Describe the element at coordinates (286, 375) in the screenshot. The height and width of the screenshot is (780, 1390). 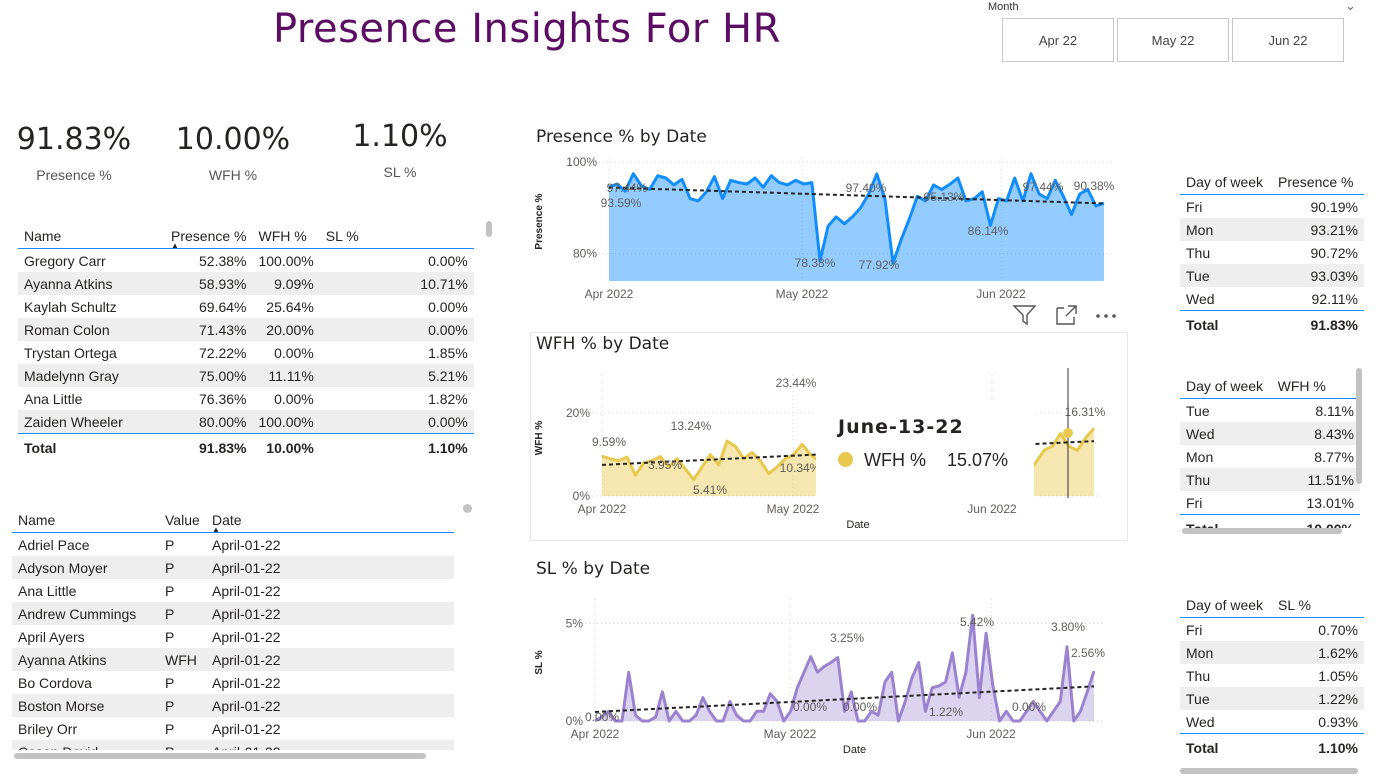
I see `table-cell: 11.11%` at that location.